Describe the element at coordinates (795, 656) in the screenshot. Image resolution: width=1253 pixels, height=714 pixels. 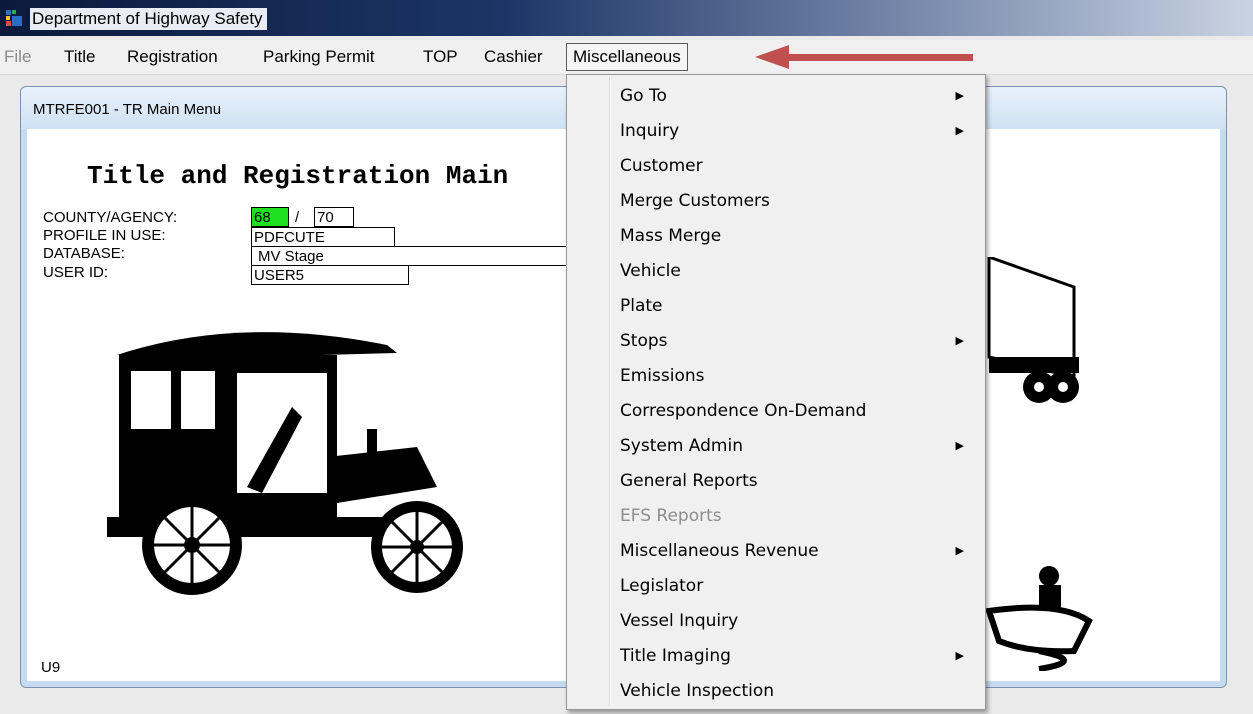
I see `menu-item-title-imaging: Title Imaging ▶` at that location.